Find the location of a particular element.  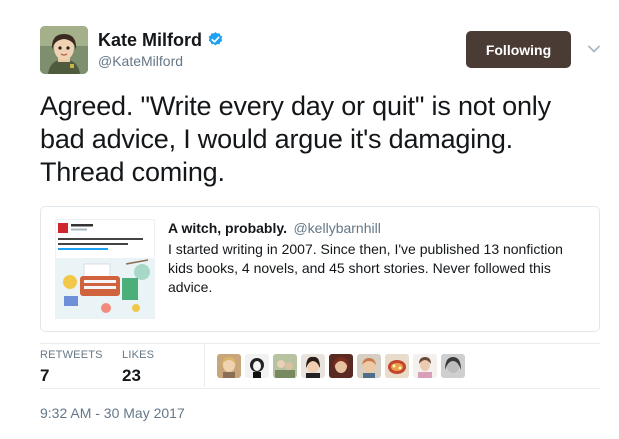

likes-count: 23 is located at coordinates (131, 375).